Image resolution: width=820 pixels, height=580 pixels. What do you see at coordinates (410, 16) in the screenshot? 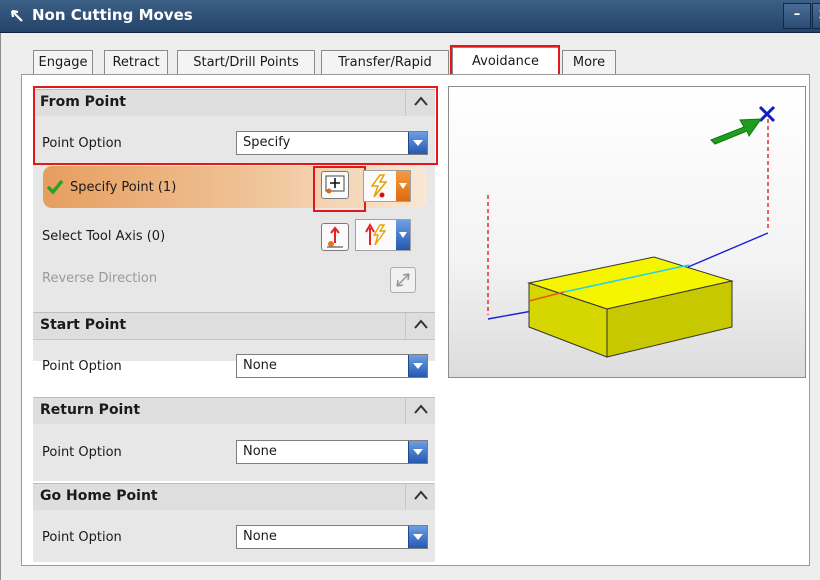
I see `title-bar: Non Cutting Moves – x` at bounding box center [410, 16].